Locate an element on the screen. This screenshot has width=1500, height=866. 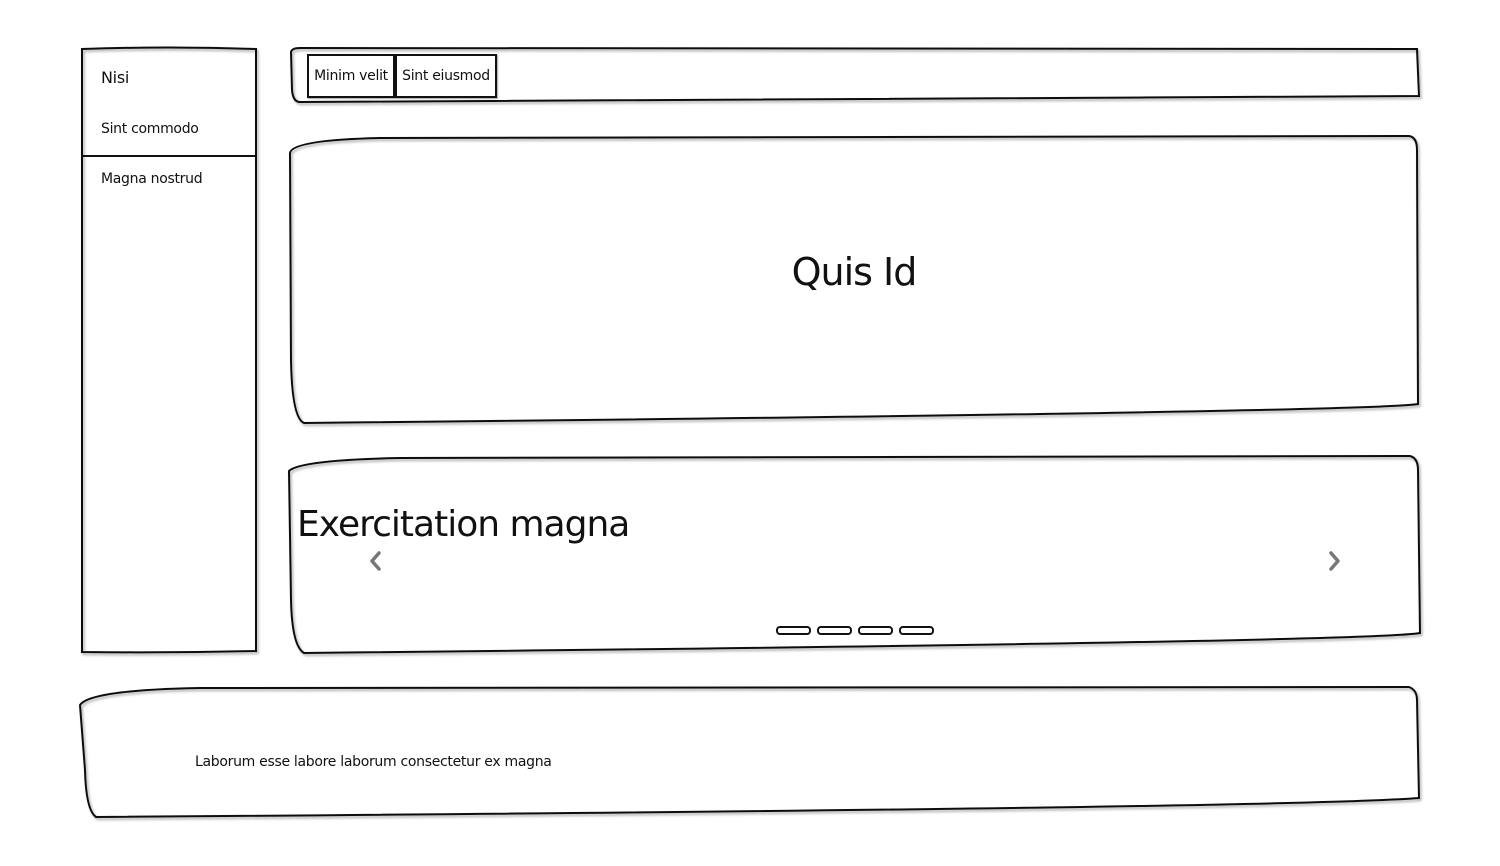
chevron-left-icon is located at coordinates (375, 561).